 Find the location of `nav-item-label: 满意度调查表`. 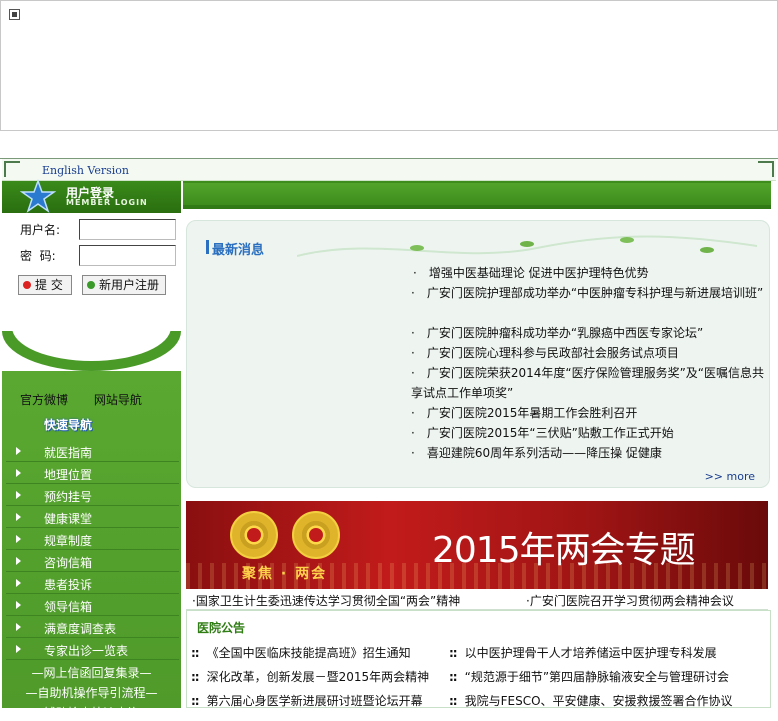

nav-item-label: 满意度调查表 is located at coordinates (80, 629).